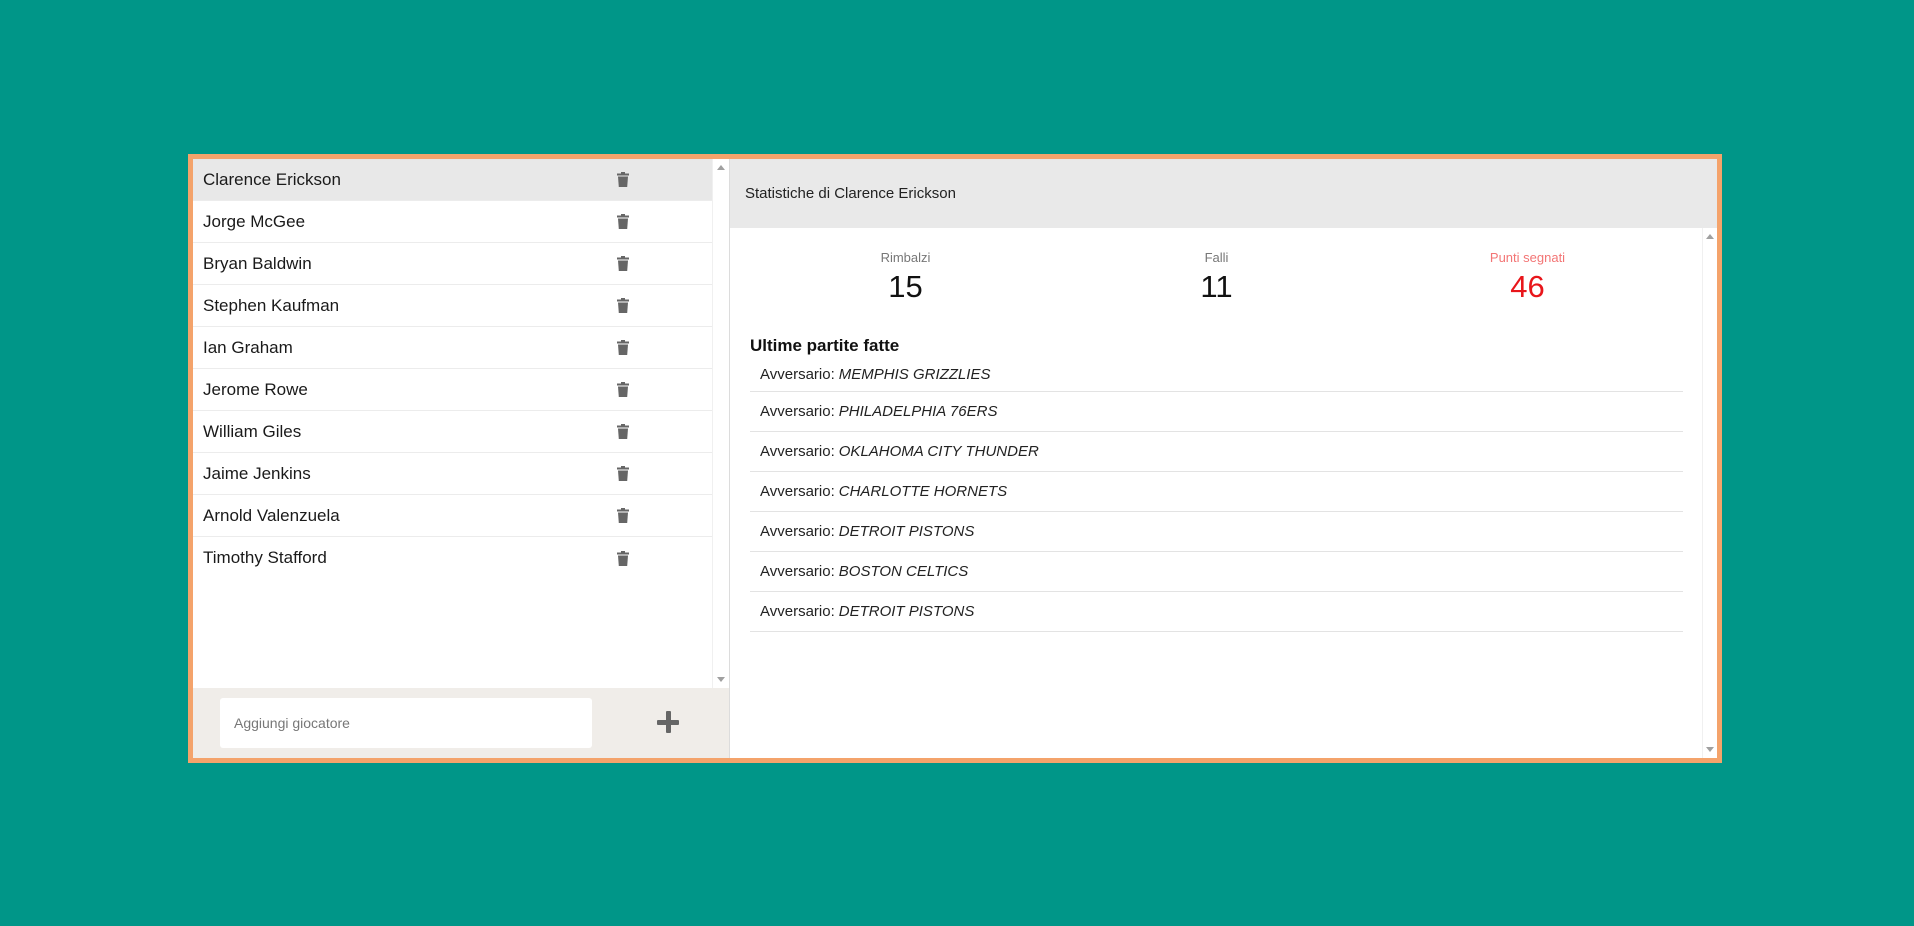 The height and width of the screenshot is (926, 1914). Describe the element at coordinates (1216, 286) in the screenshot. I see `stat-value: 11` at that location.